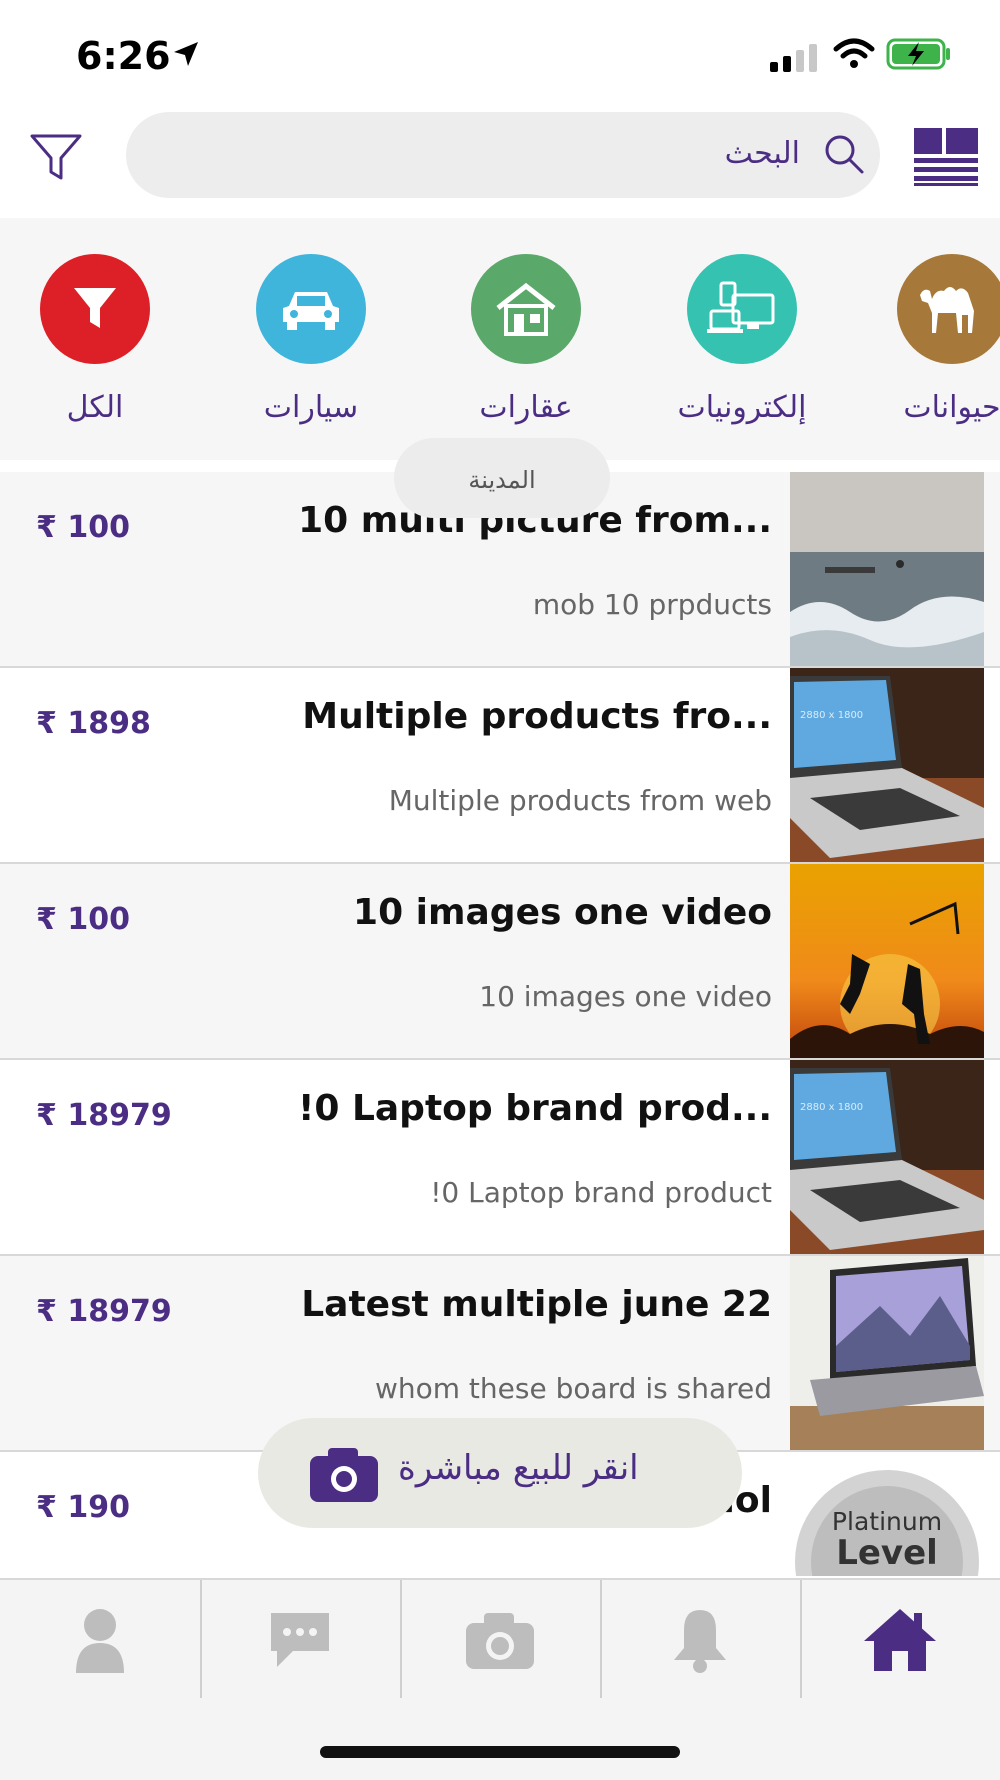 Image resolution: width=1000 pixels, height=1780 pixels. I want to click on listing-subtitle: mob 10 prpducts, so click(652, 604).